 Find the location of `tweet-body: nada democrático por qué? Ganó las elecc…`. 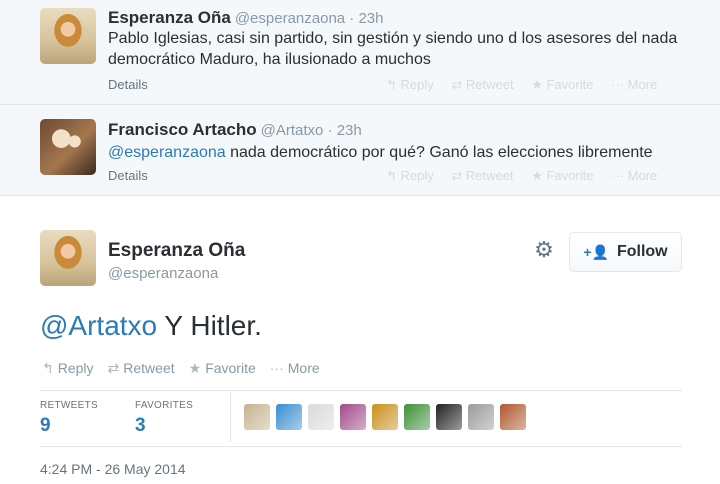

tweet-body: nada democrático por qué? Ganó las elecc… is located at coordinates (439, 152).